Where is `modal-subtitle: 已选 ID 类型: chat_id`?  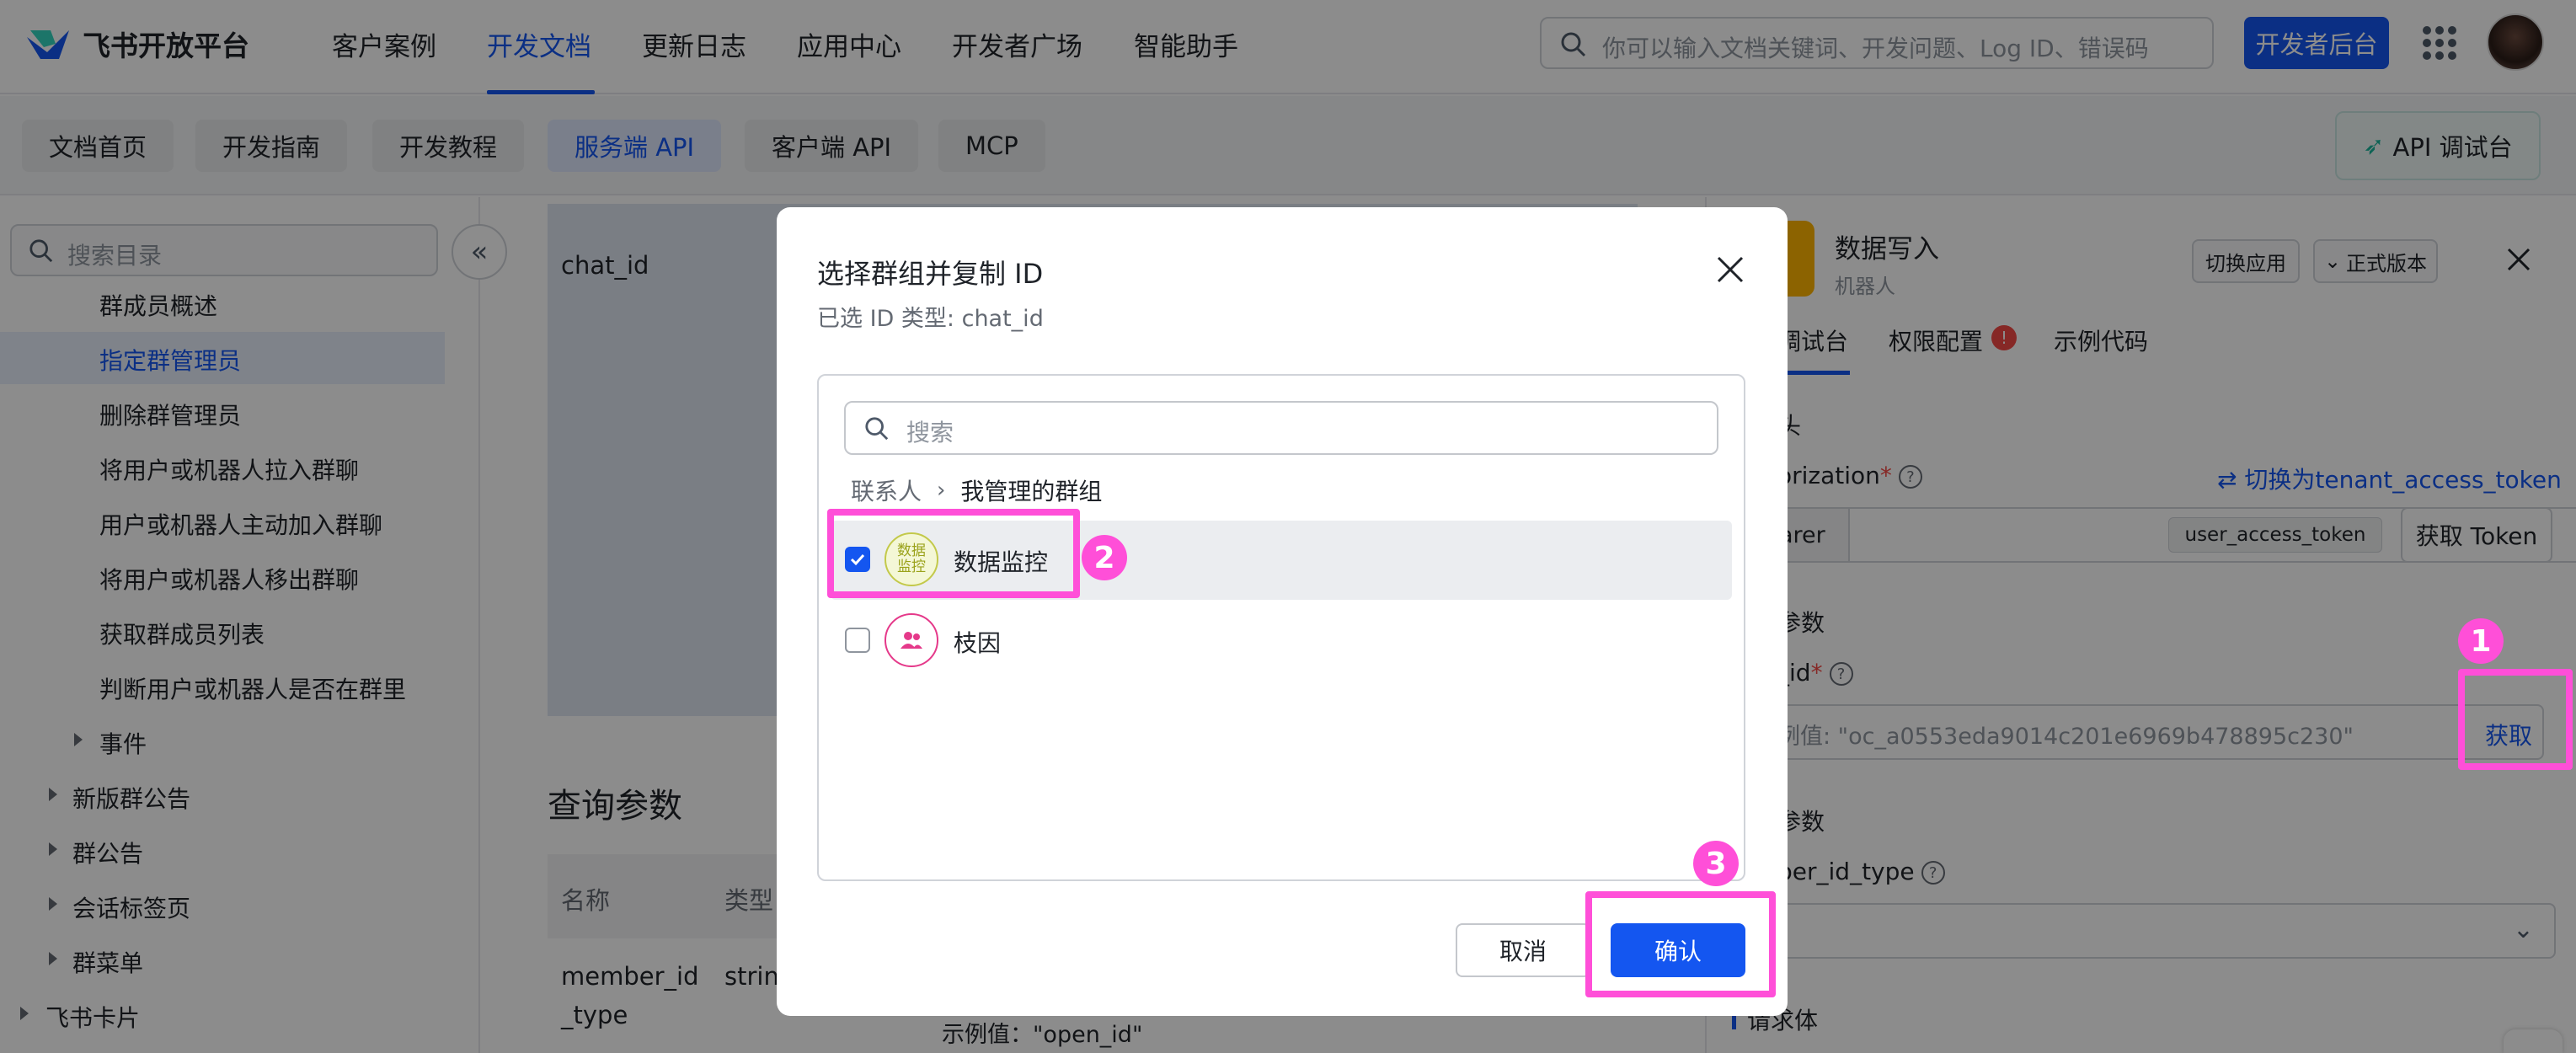
modal-subtitle: 已选 ID 类型: chat_id is located at coordinates (930, 319).